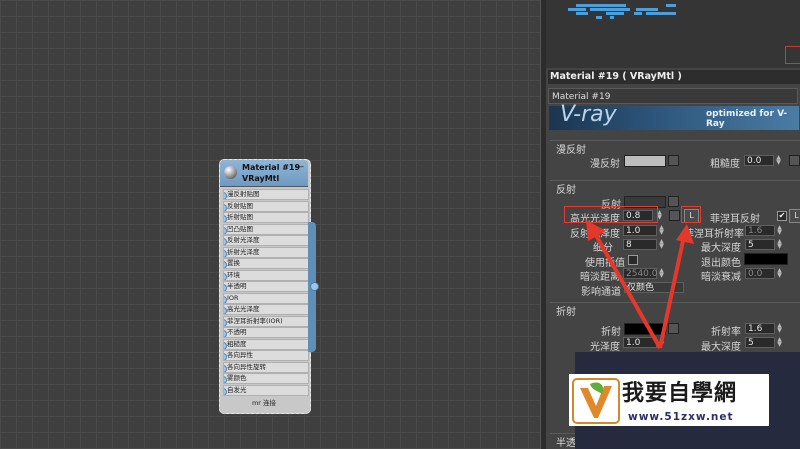 This screenshot has width=800, height=449. What do you see at coordinates (725, 164) in the screenshot?
I see `roughness-label: 粗糙度` at bounding box center [725, 164].